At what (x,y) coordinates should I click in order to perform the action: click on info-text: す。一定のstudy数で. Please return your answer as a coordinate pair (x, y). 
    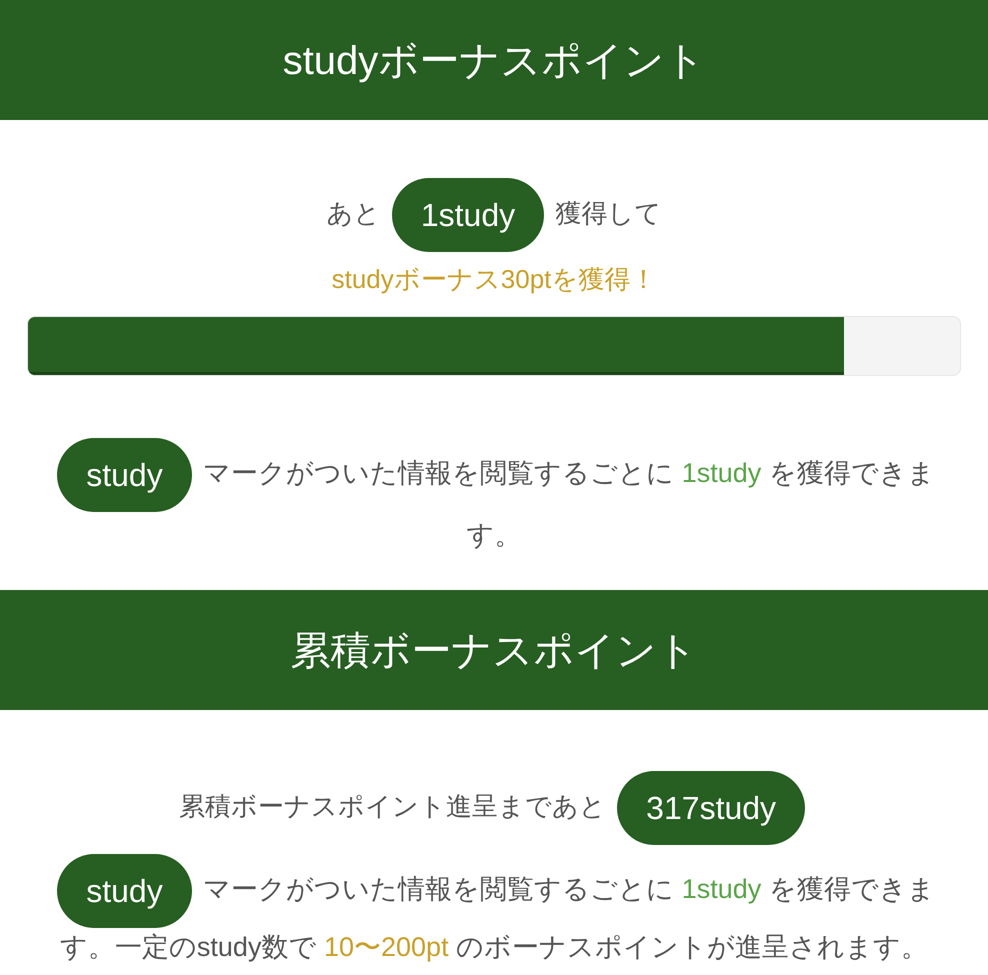
    Looking at the image, I should click on (188, 947).